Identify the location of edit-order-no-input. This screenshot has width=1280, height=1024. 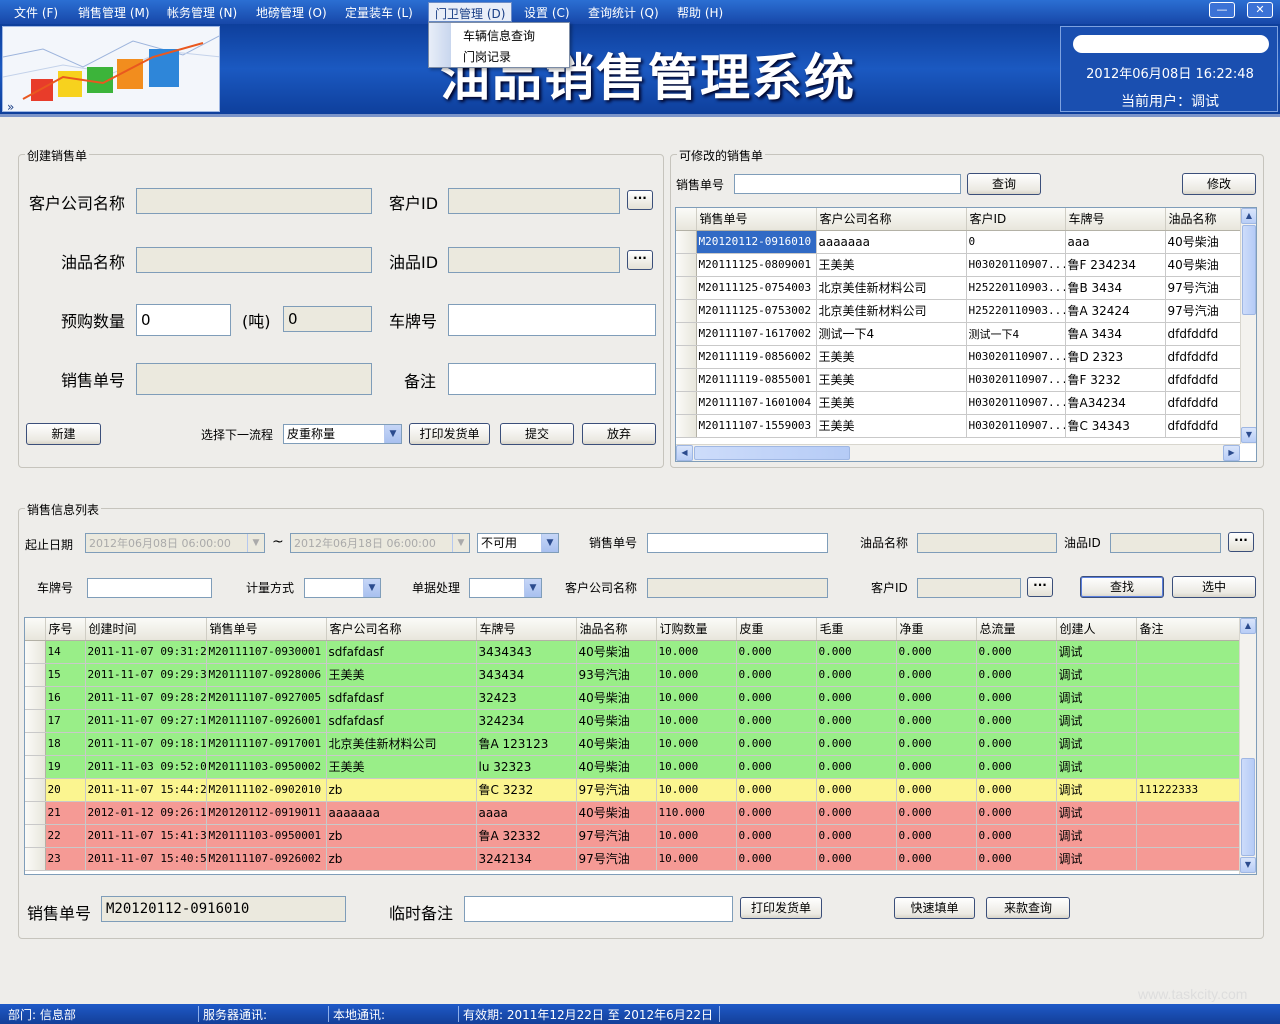
(847, 184).